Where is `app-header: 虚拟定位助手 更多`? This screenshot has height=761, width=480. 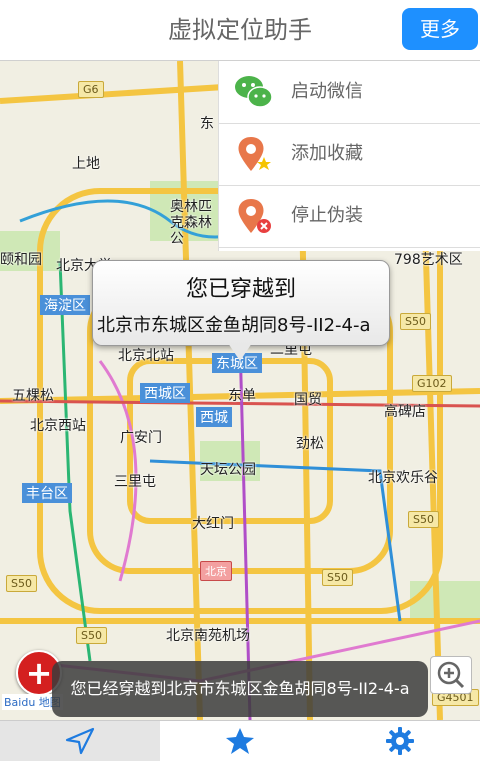
app-header: 虚拟定位助手 更多 is located at coordinates (240, 30).